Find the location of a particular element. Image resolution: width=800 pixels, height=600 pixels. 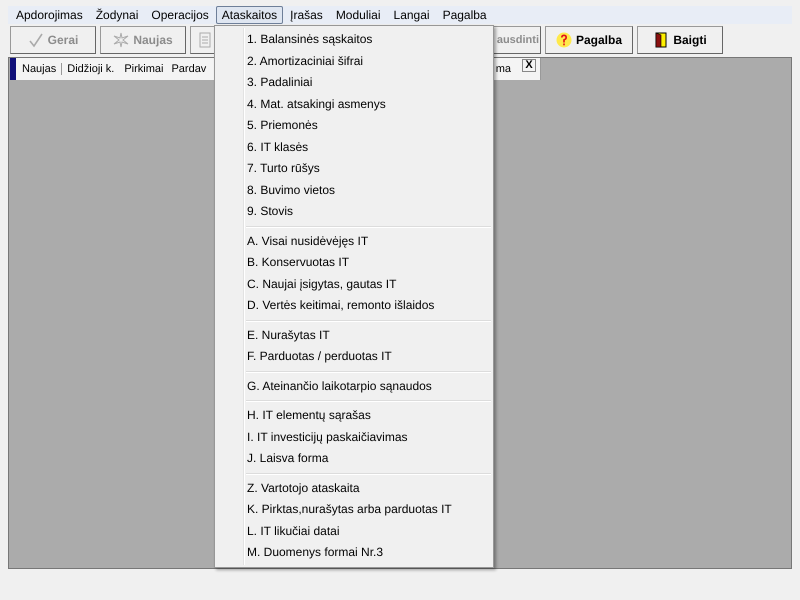

menu-item: F. Parduotas / perduotas IT is located at coordinates (354, 357).